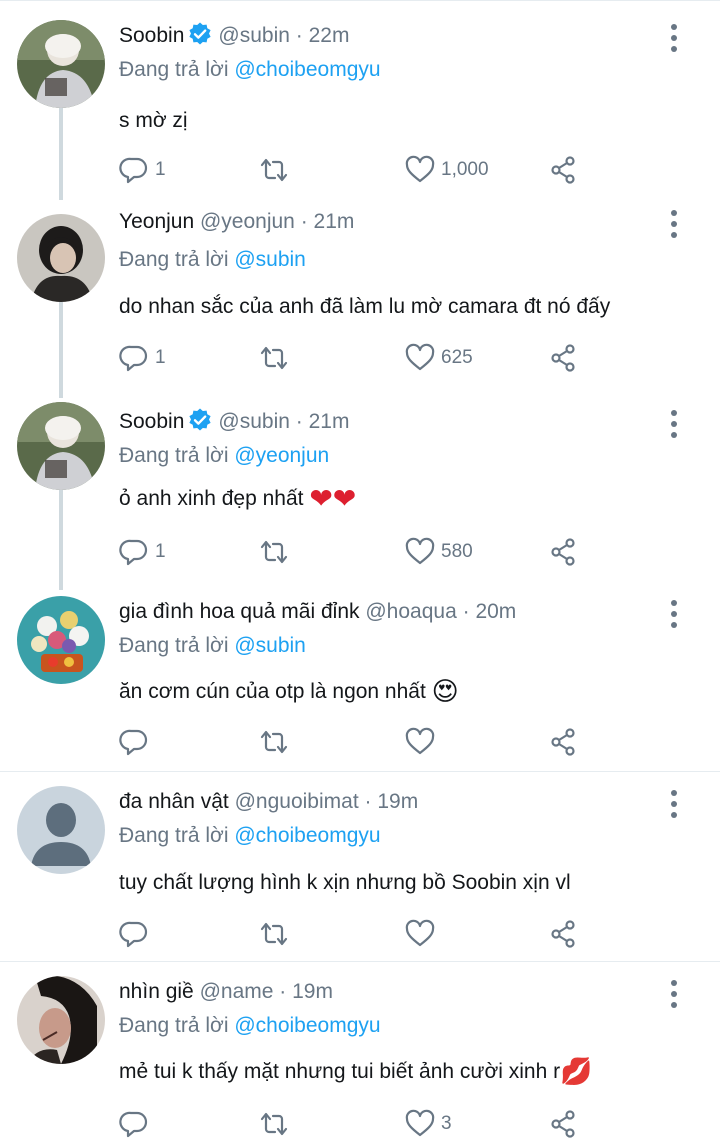 This screenshot has width=720, height=1144. What do you see at coordinates (457, 551) in the screenshot?
I see `like-count: 580` at bounding box center [457, 551].